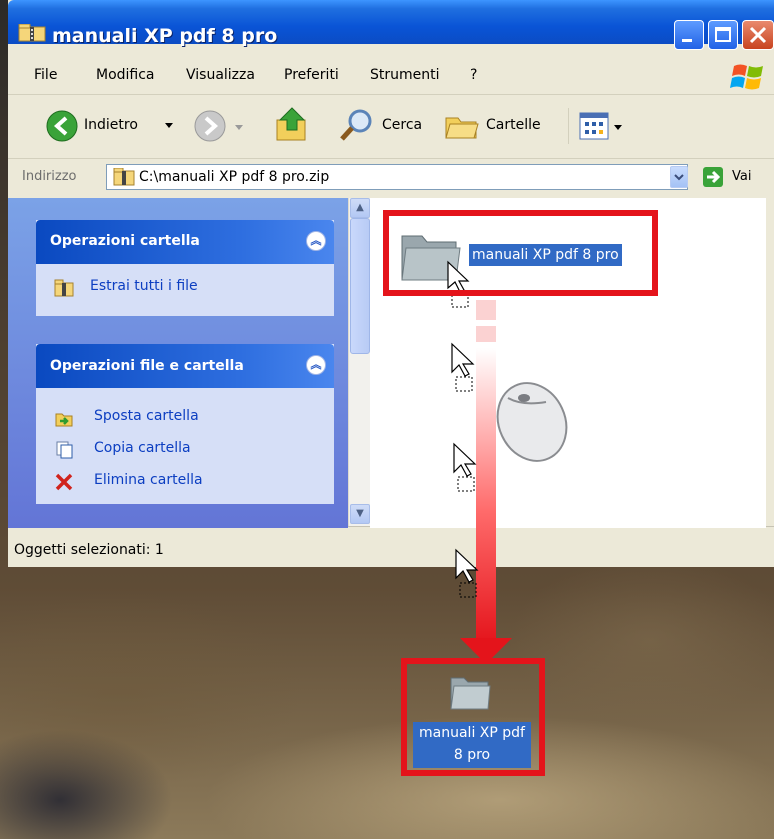 This screenshot has height=839, width=774. What do you see at coordinates (472, 733) in the screenshot?
I see `desktop-folder-label-line1: manuali XP pdf` at bounding box center [472, 733].